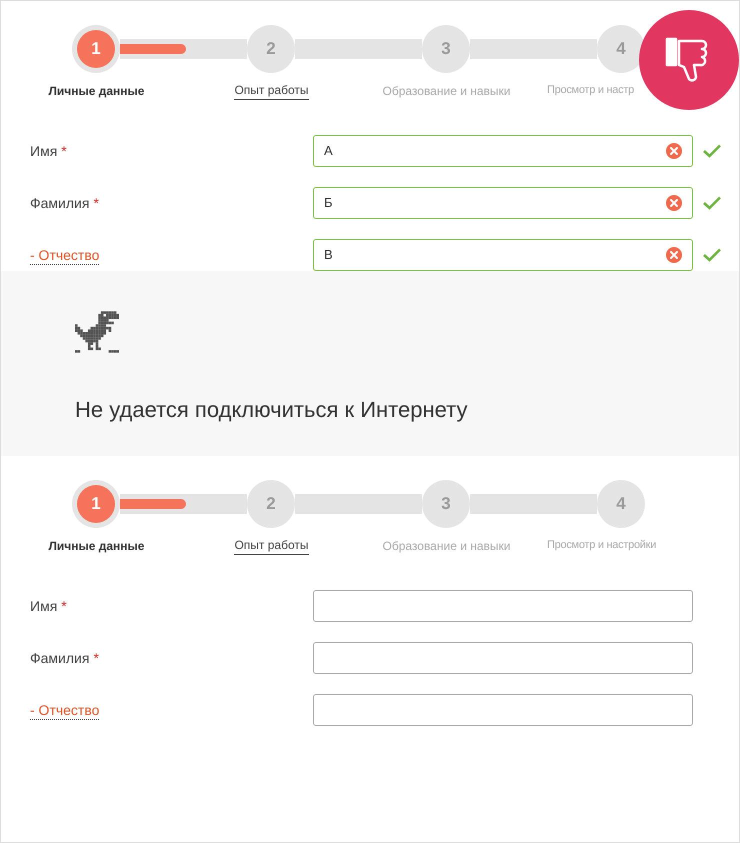 The image size is (740, 843). I want to click on dinosaur-icon, so click(97, 332).